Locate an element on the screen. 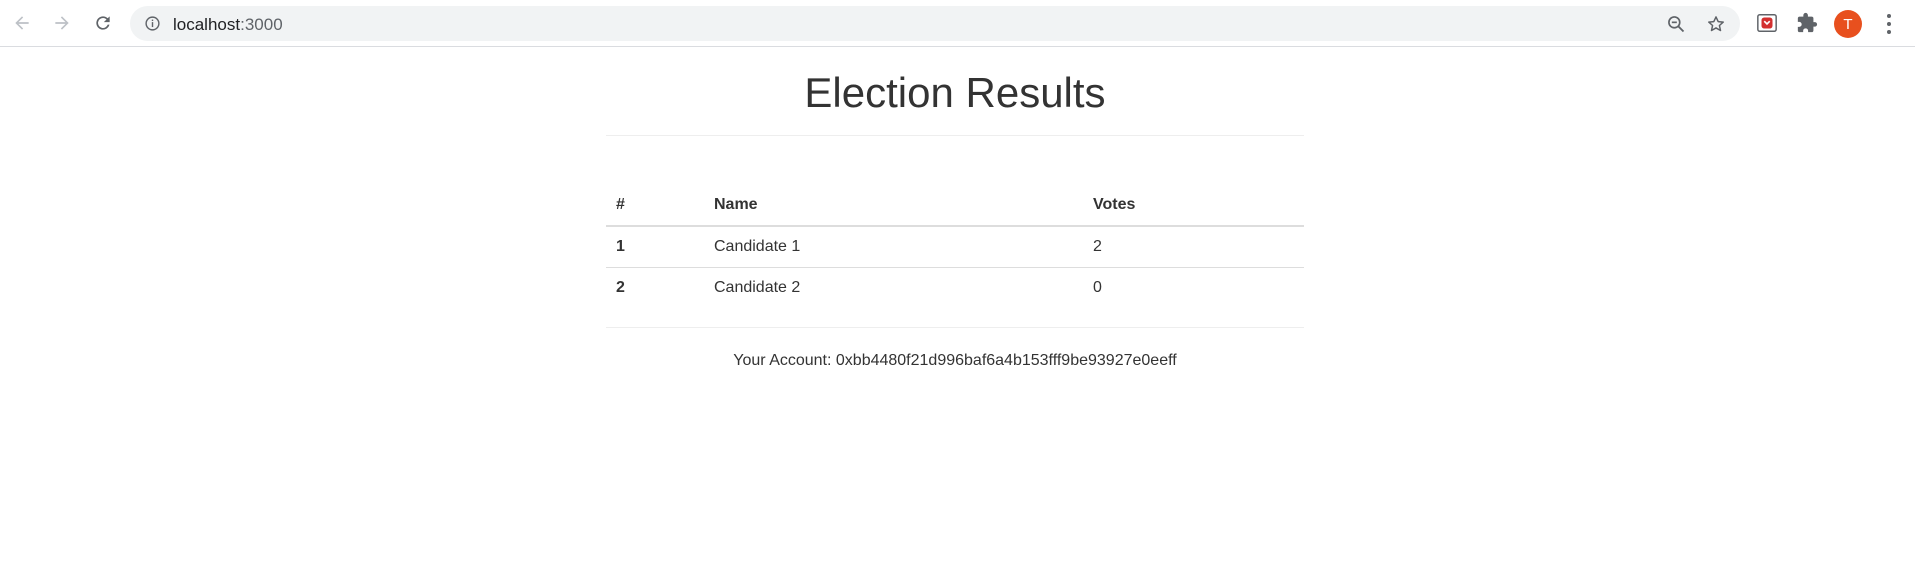  puzzle-extension-icon is located at coordinates (1807, 22).